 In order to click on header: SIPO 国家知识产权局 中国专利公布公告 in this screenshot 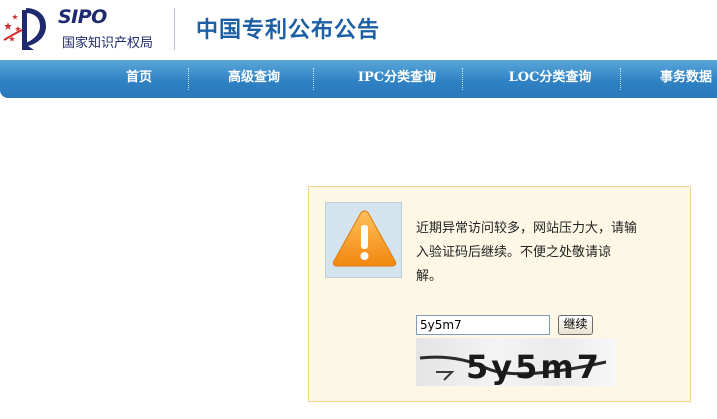, I will do `click(358, 30)`.